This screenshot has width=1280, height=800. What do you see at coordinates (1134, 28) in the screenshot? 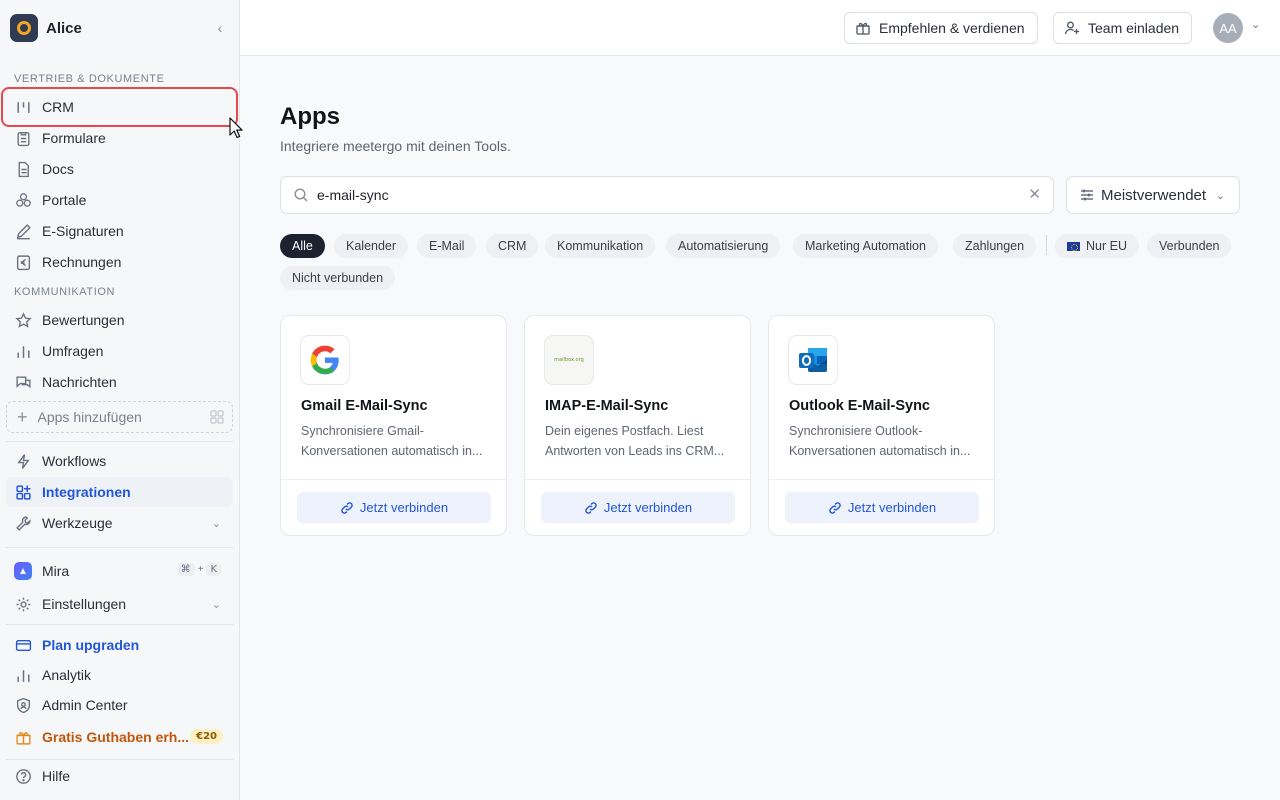
I see `invite-label: Team einladen` at bounding box center [1134, 28].